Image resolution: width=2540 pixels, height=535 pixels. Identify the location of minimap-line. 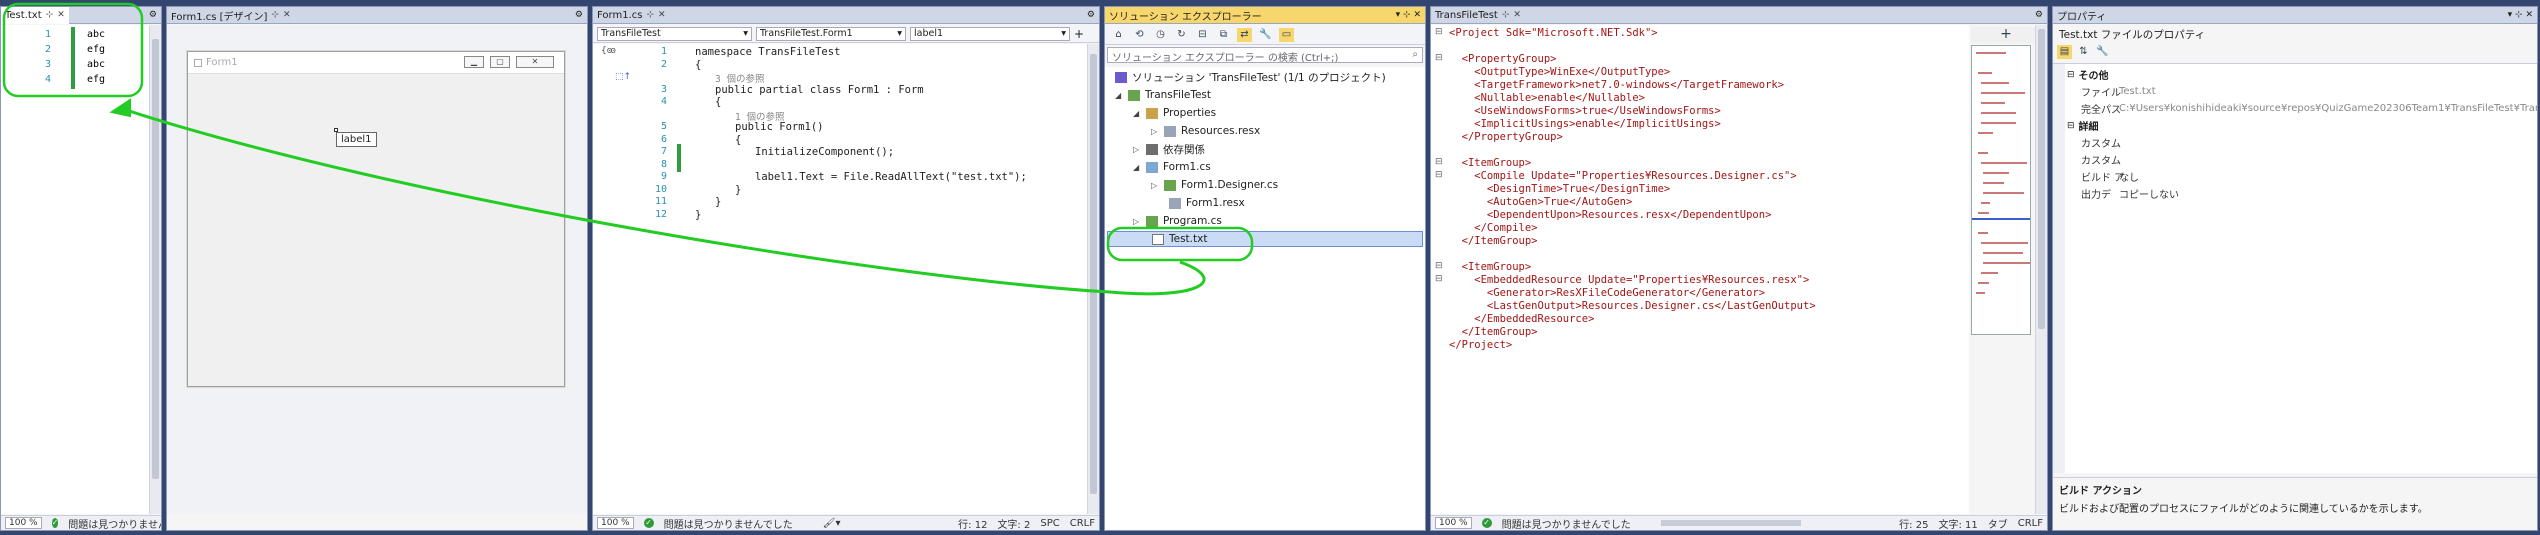
(1984, 213).